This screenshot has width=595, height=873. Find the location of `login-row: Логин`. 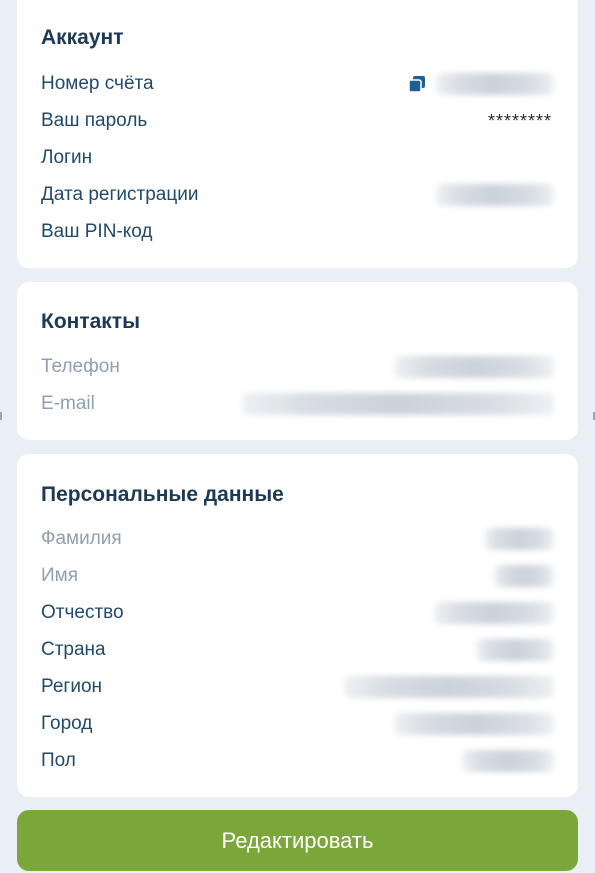

login-row: Логин is located at coordinates (297, 158).